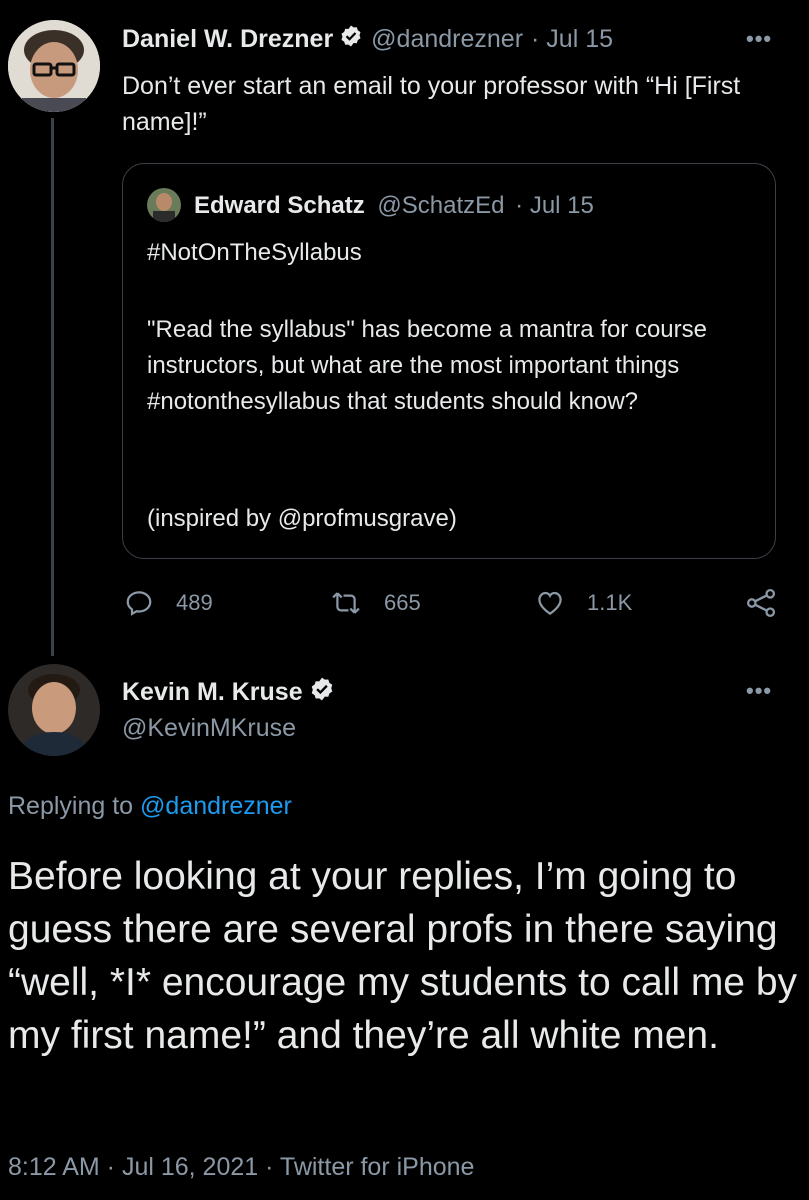  What do you see at coordinates (254, 252) in the screenshot?
I see `quoted-hashtag-line: #NotOnTheSyllabus` at bounding box center [254, 252].